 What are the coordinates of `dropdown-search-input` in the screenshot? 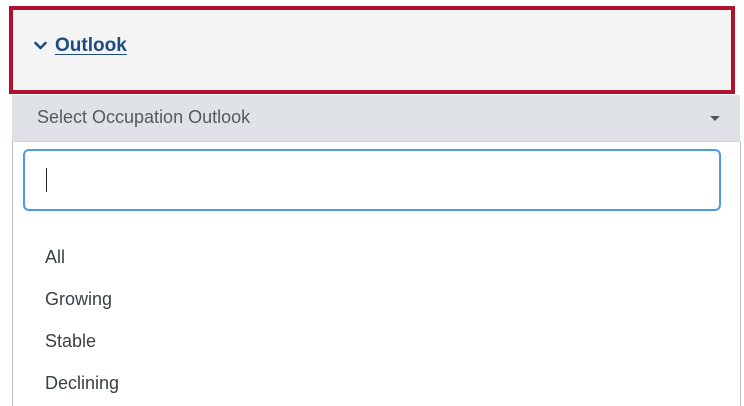 It's located at (372, 180).